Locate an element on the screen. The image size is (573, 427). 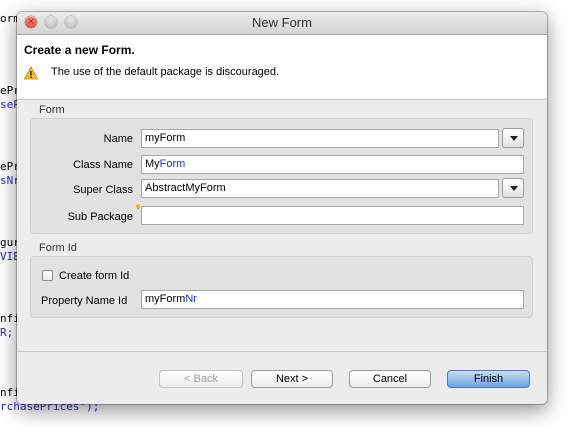
name-input: myForm is located at coordinates (320, 138).